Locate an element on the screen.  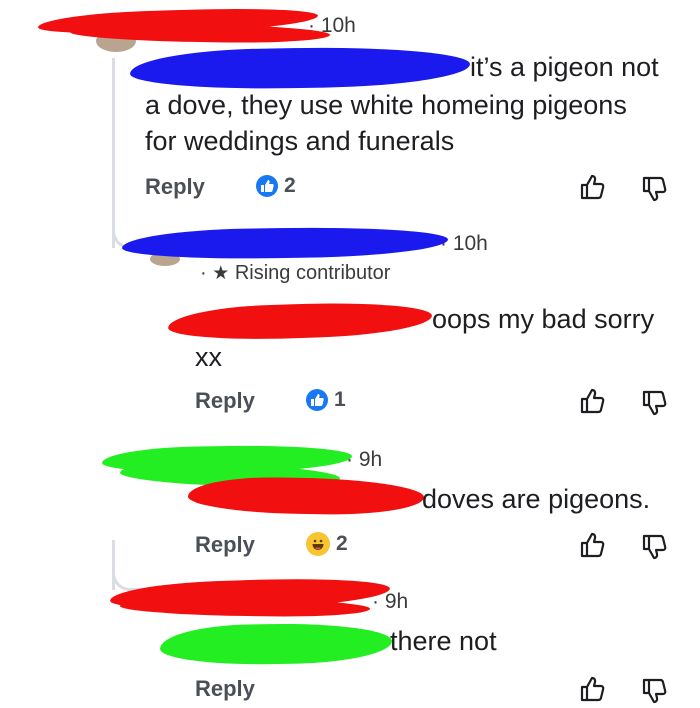
comment-text-line: oops my bad sorry is located at coordinates (543, 319).